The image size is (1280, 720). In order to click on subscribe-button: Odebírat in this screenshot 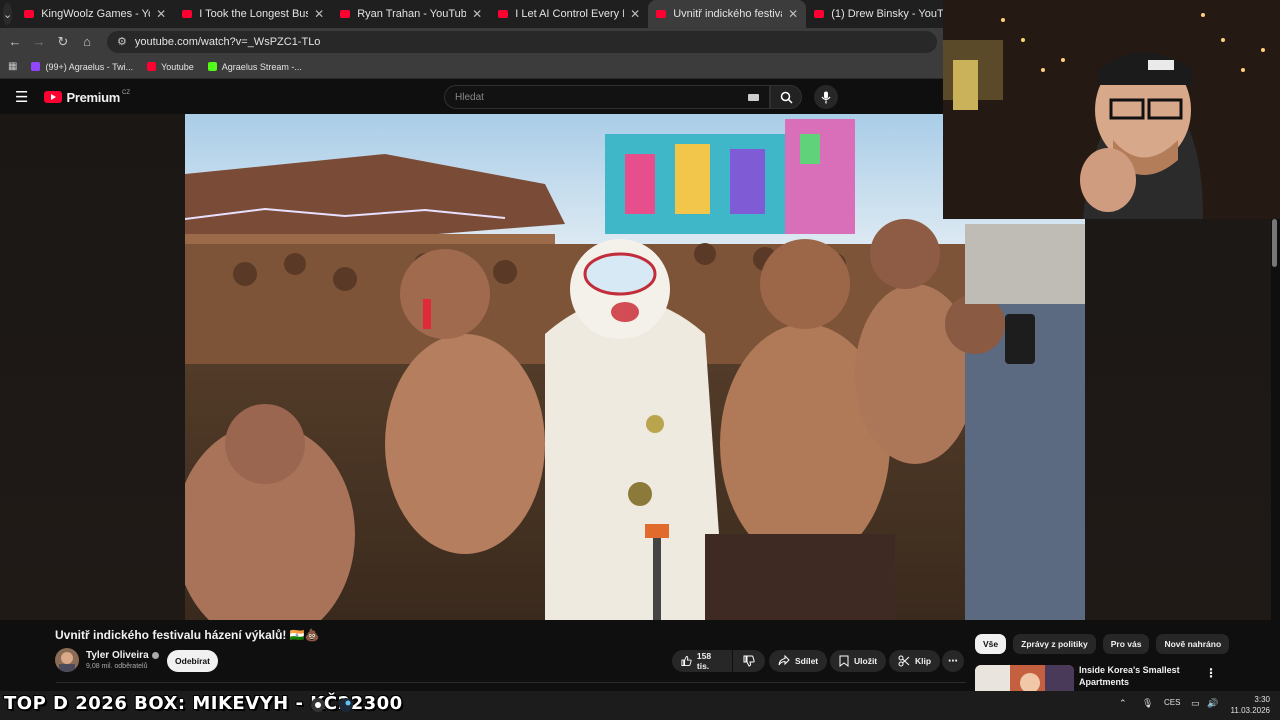, I will do `click(192, 661)`.